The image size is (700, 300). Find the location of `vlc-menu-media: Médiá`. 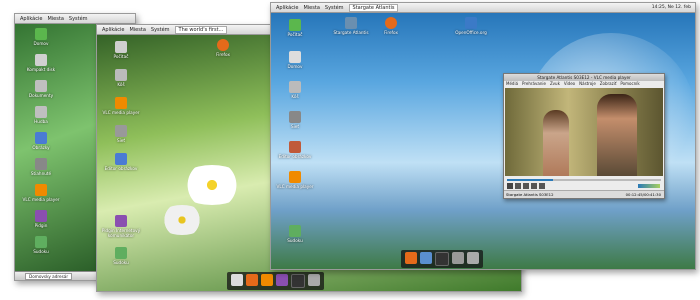

vlc-menu-media: Médiá is located at coordinates (512, 84).